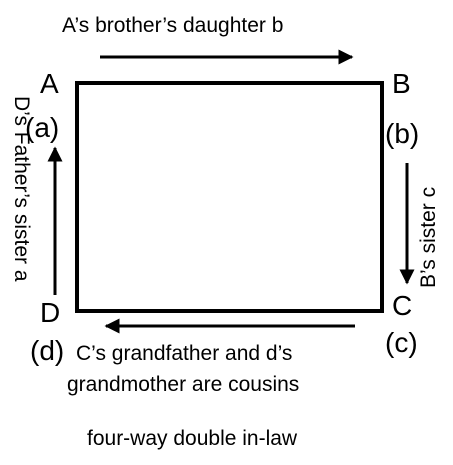  I want to click on bottom-edge-label-line1: C’s grandfather and d’s, so click(184, 353).